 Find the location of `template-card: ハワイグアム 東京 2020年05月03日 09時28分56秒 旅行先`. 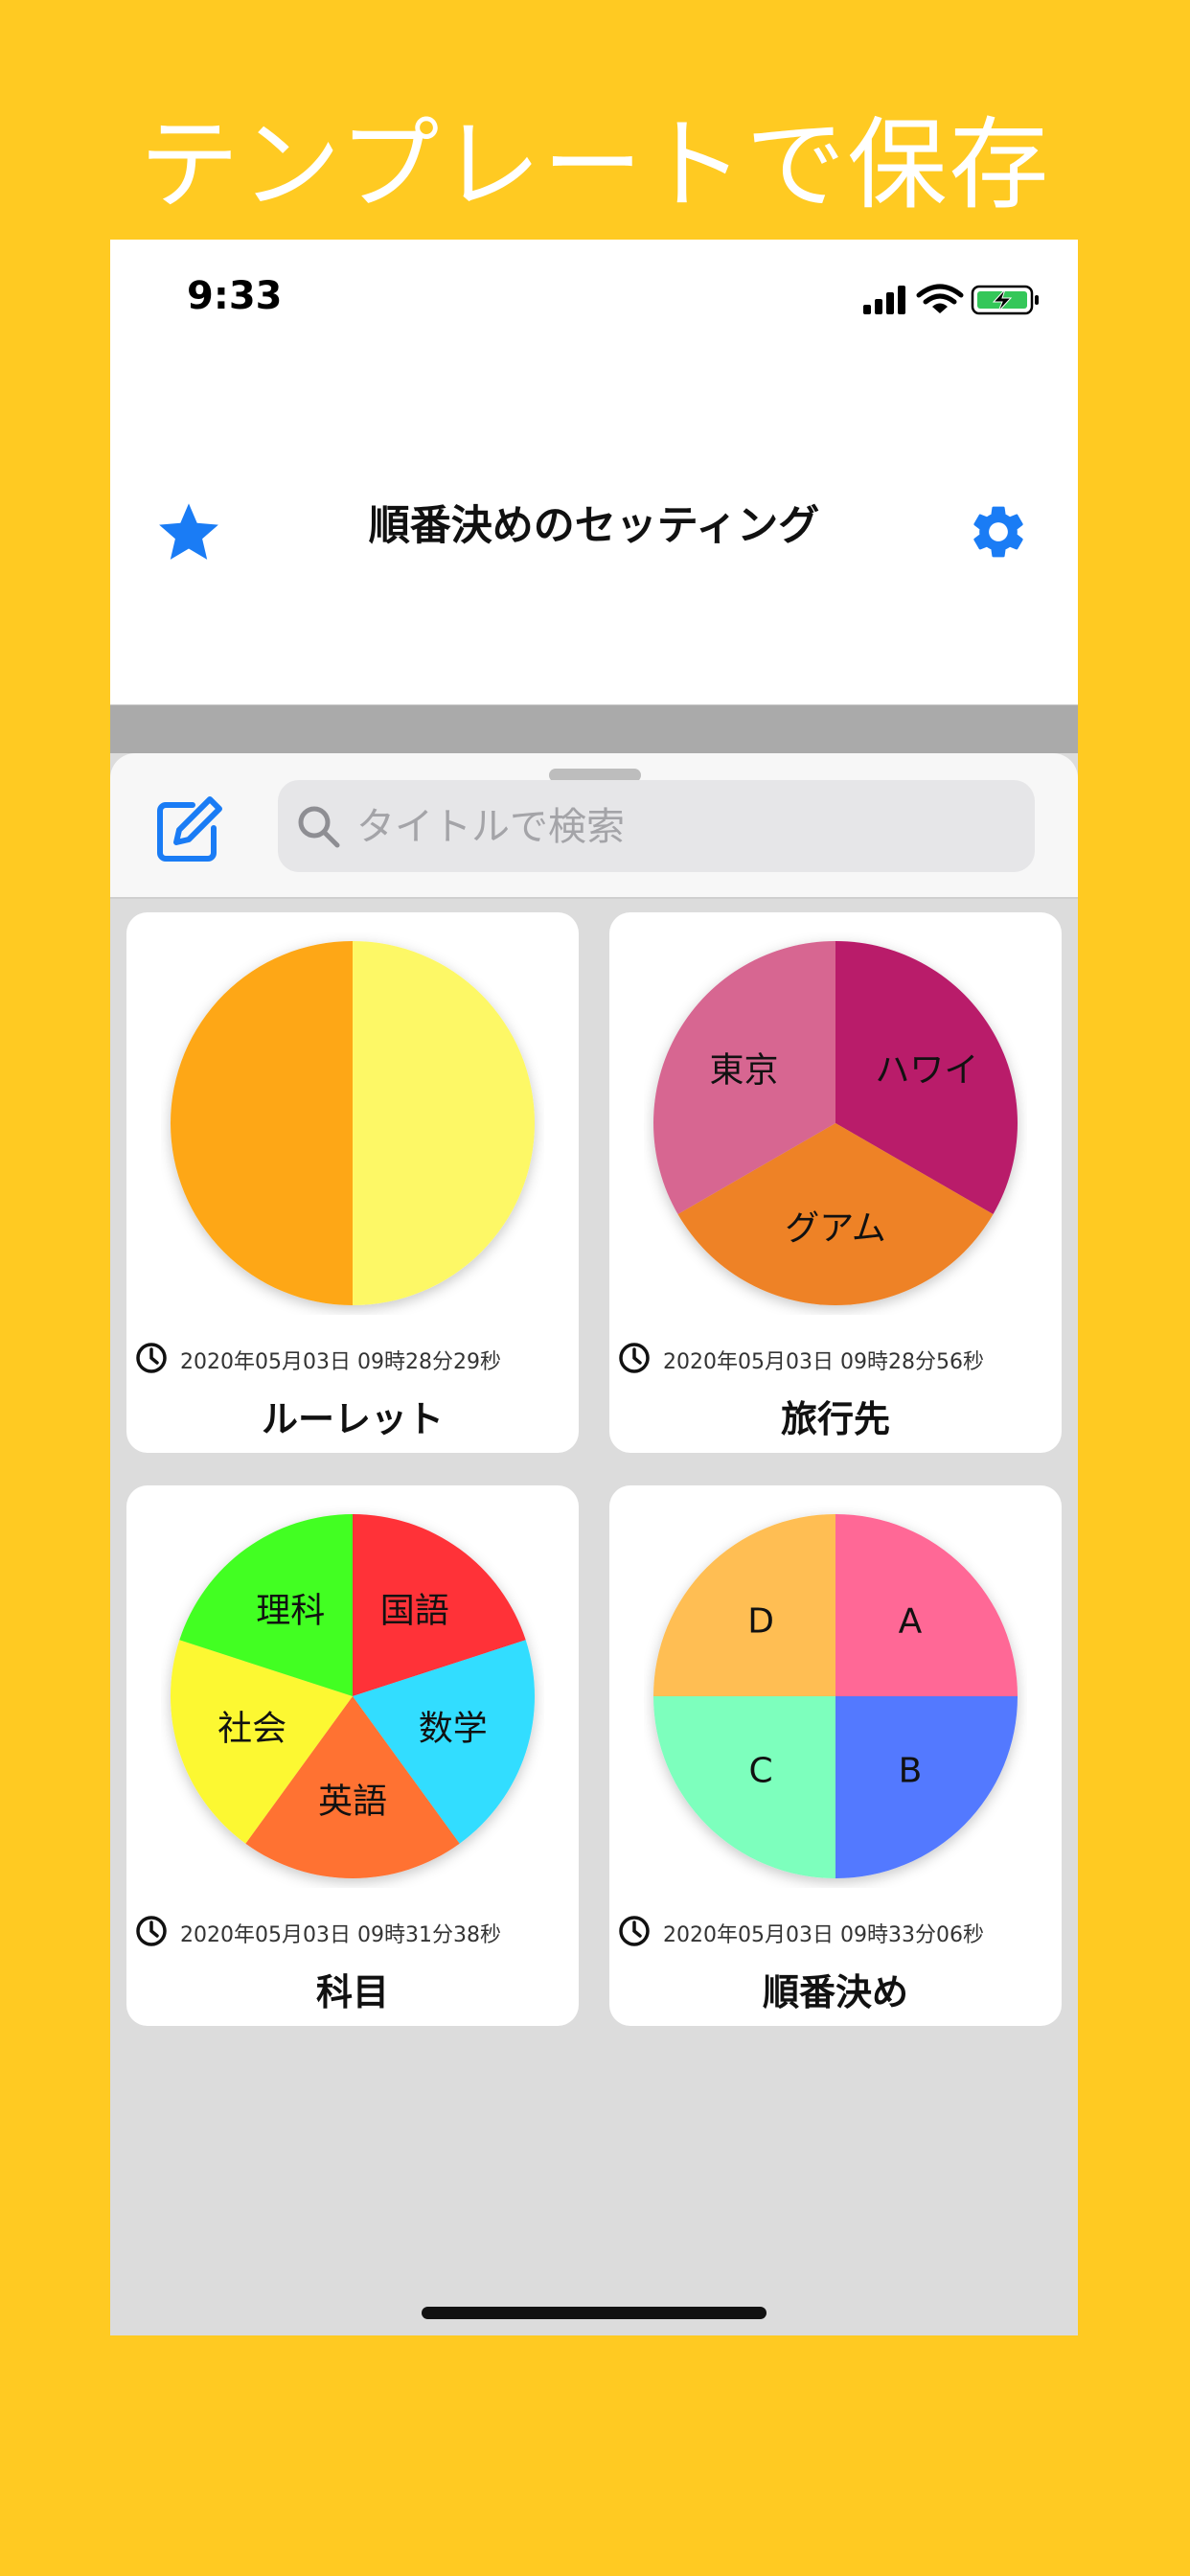

template-card: ハワイグアム 東京 2020年05月03日 09時28分56秒 旅行先 is located at coordinates (836, 1182).